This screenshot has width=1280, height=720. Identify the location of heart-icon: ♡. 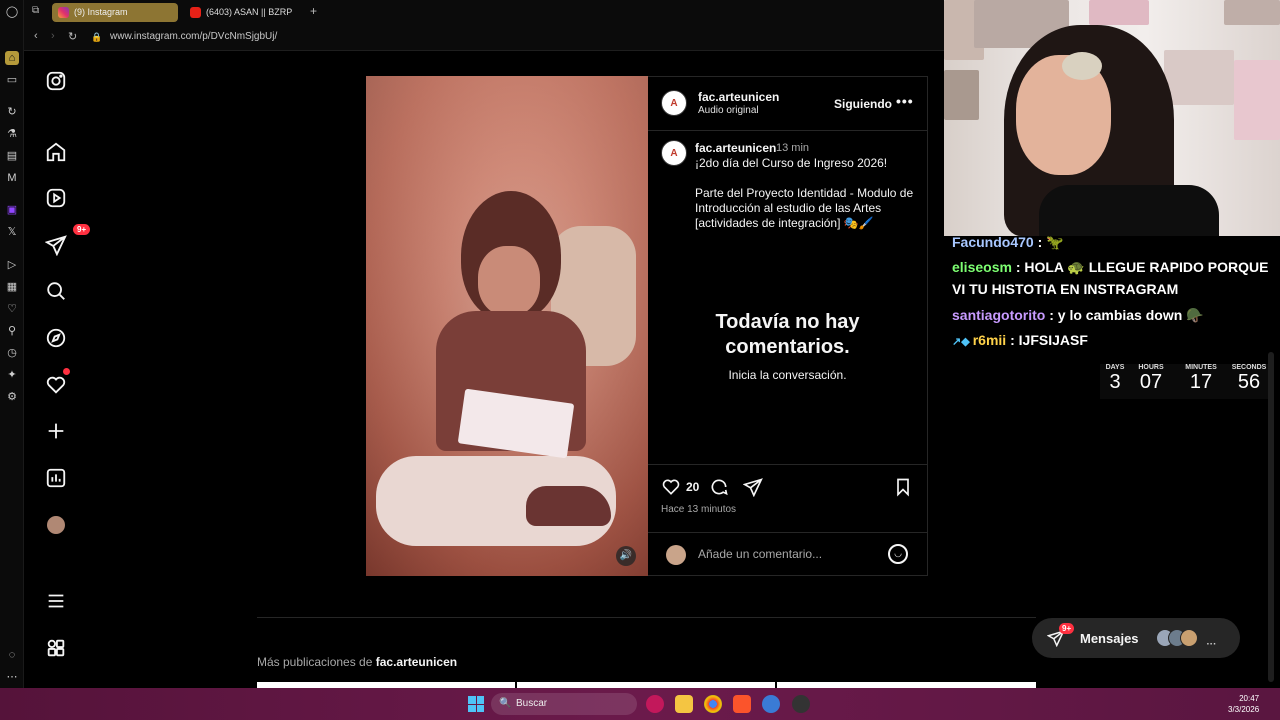
(12, 309).